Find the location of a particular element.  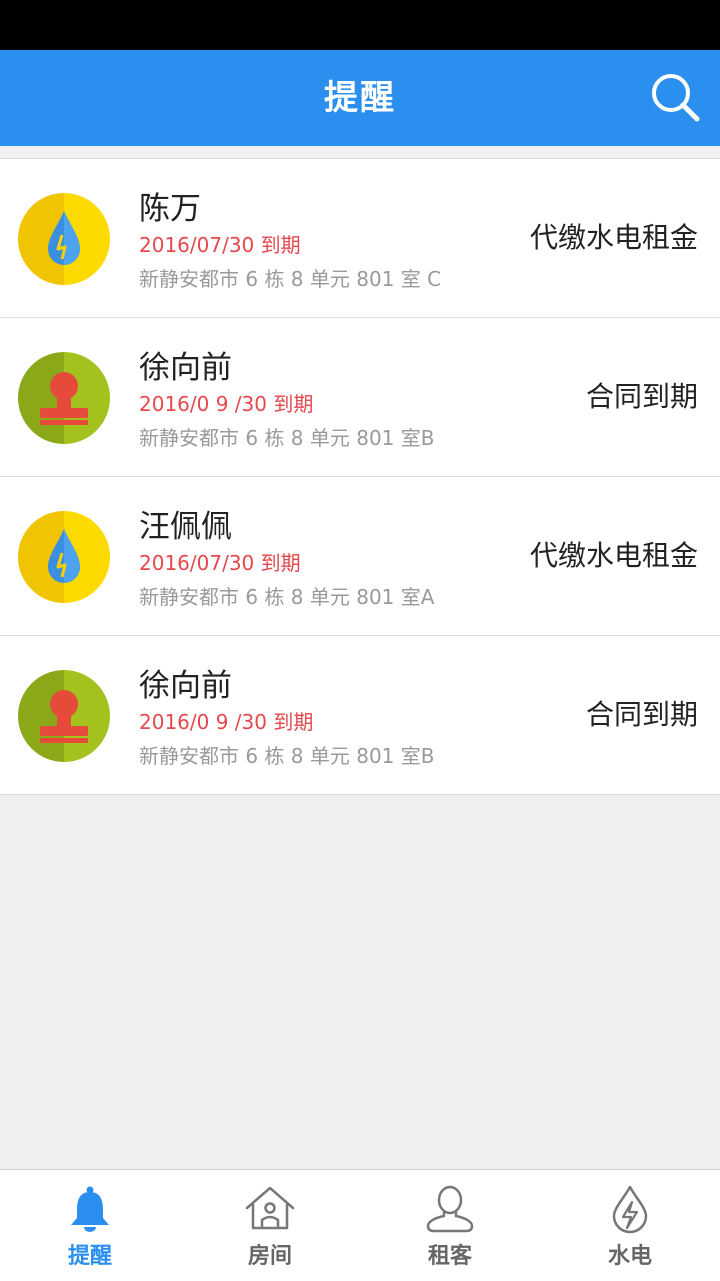

bell-icon is located at coordinates (90, 1209).